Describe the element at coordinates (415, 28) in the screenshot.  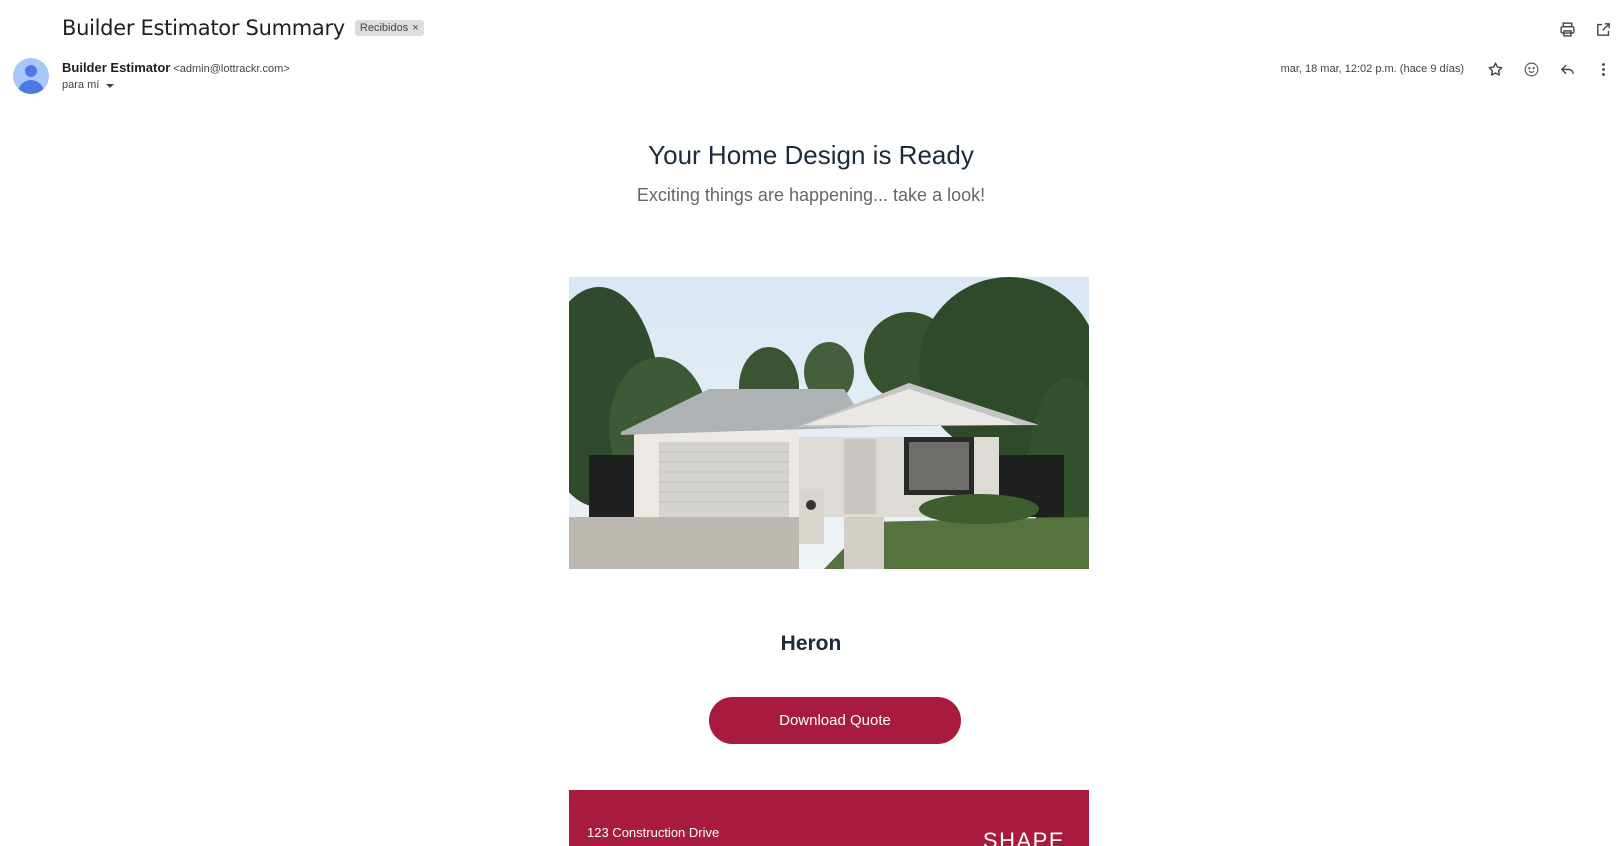
I see `remove-label-icon: ×` at that location.